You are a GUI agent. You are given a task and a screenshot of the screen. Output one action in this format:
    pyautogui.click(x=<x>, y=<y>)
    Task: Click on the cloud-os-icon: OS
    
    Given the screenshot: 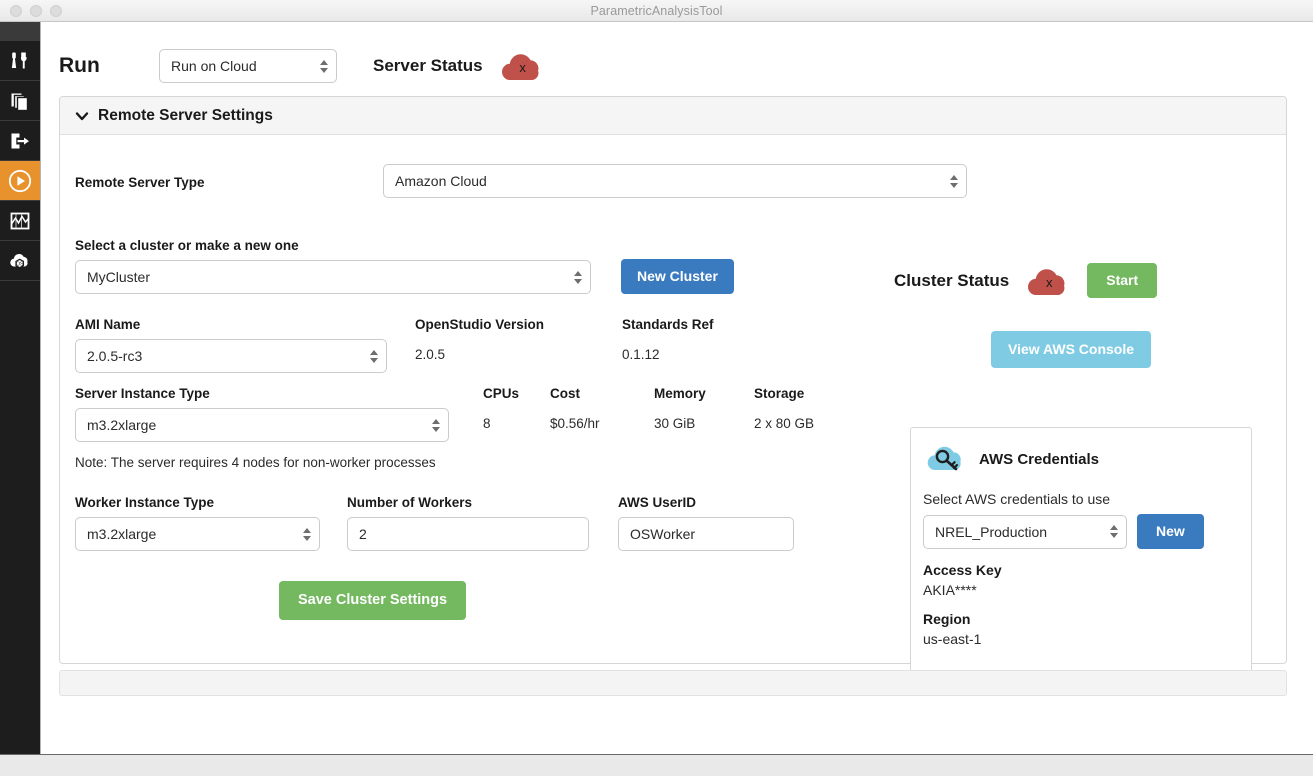 What is the action you would take?
    pyautogui.click(x=20, y=261)
    